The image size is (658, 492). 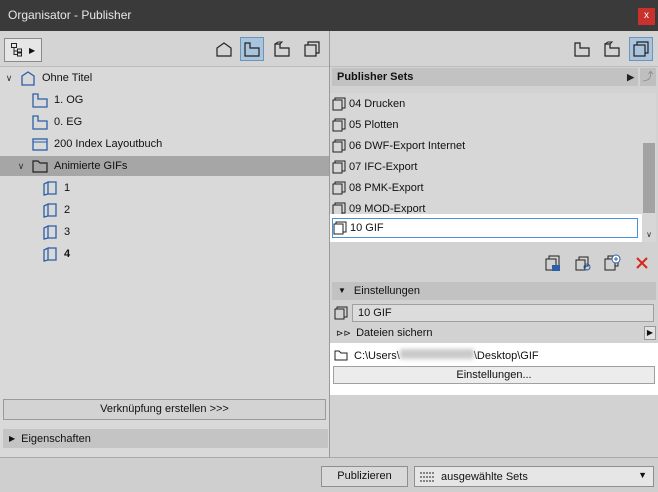 I want to click on delete-x-icon, so click(x=642, y=263).